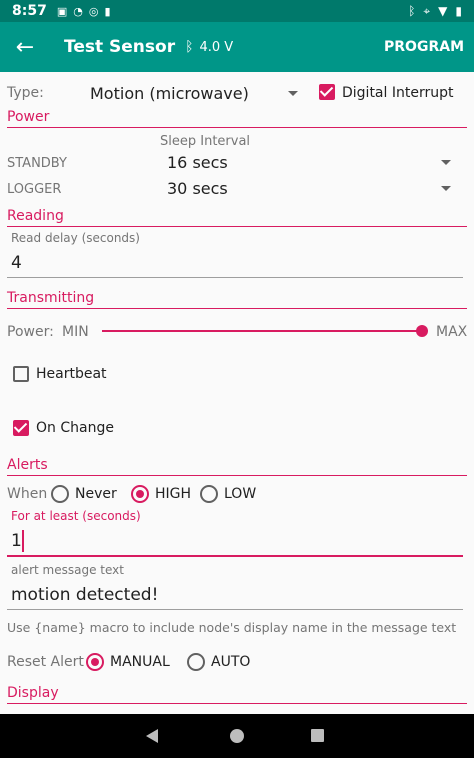 This screenshot has width=474, height=758. I want to click on app-bar: ← Test Sensor ᛒ 4.0 V PROGRAM, so click(237, 47).